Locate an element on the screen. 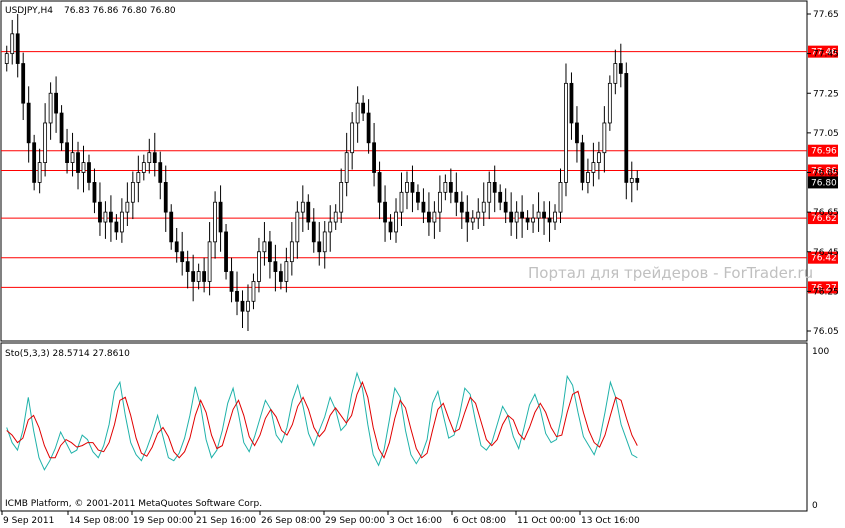 The height and width of the screenshot is (528, 845). time-tick-label: 9 Sep 2011 is located at coordinates (28, 521).